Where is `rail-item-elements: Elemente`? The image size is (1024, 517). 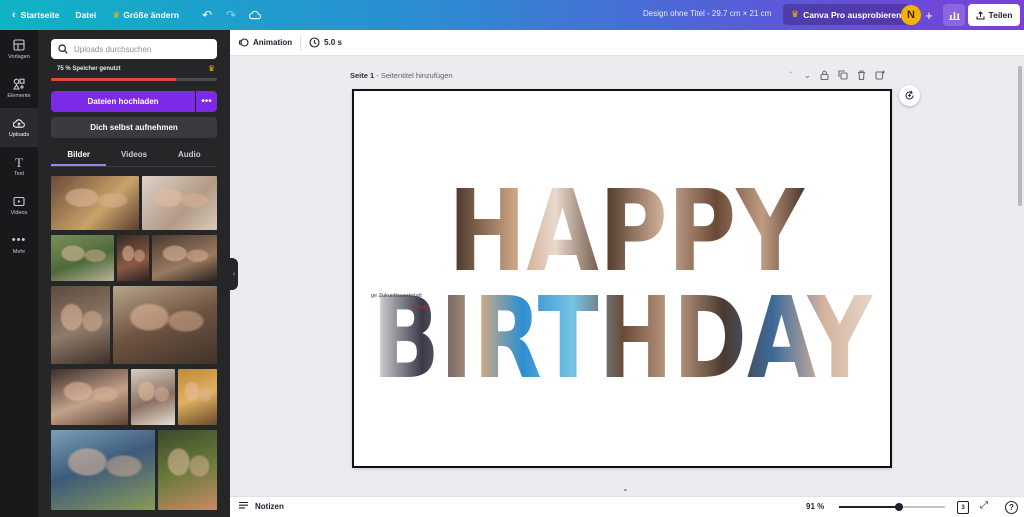 rail-item-elements: Elemente is located at coordinates (19, 88).